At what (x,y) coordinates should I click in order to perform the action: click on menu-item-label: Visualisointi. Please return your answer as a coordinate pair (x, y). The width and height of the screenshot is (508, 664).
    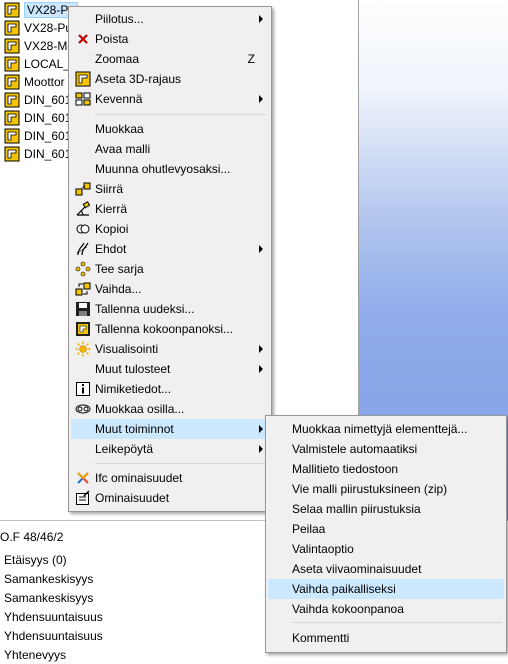
    Looking at the image, I should click on (127, 349).